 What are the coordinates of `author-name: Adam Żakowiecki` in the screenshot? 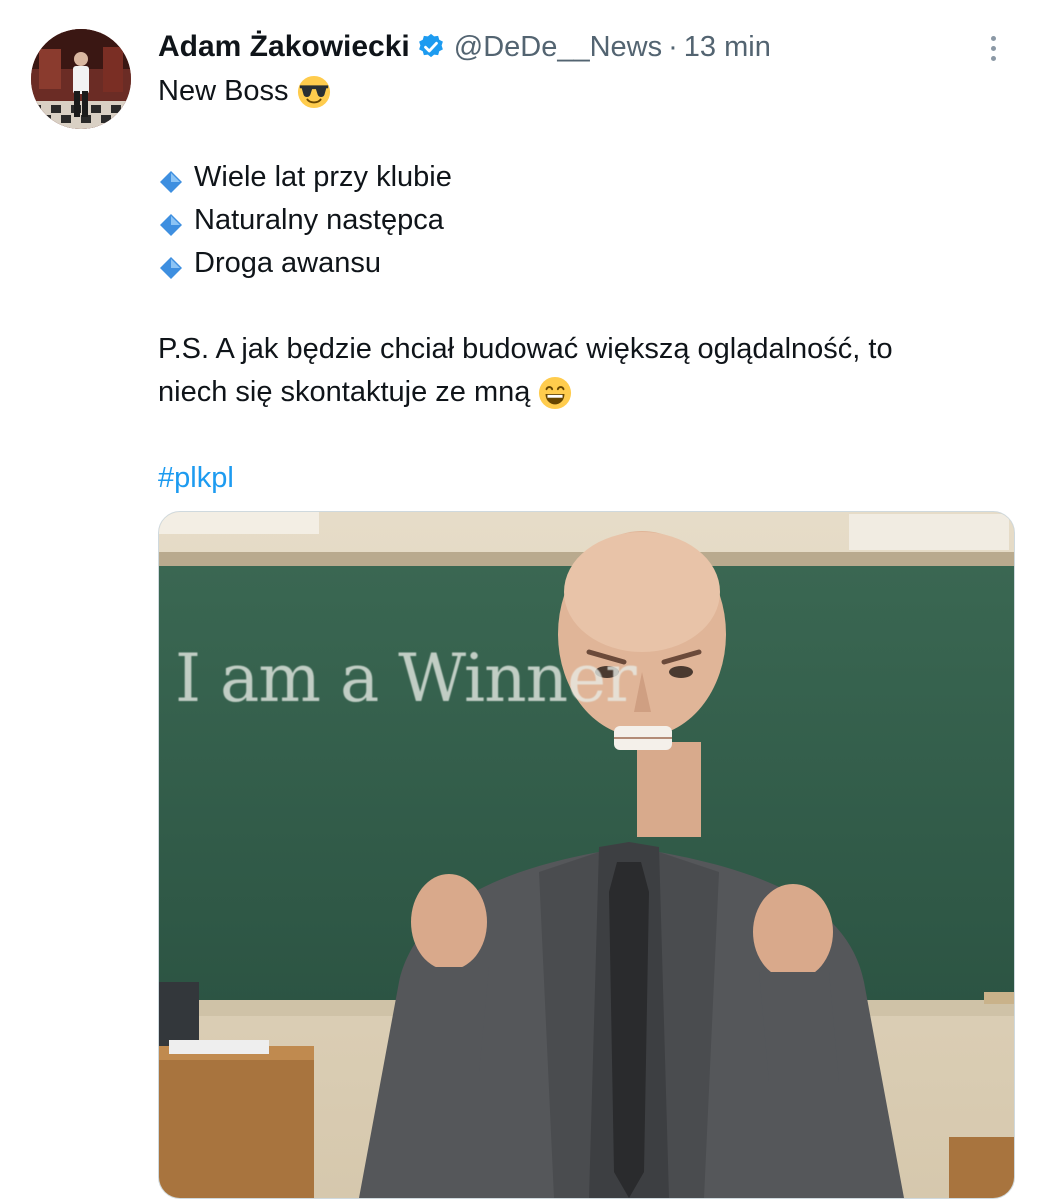 It's located at (284, 47).